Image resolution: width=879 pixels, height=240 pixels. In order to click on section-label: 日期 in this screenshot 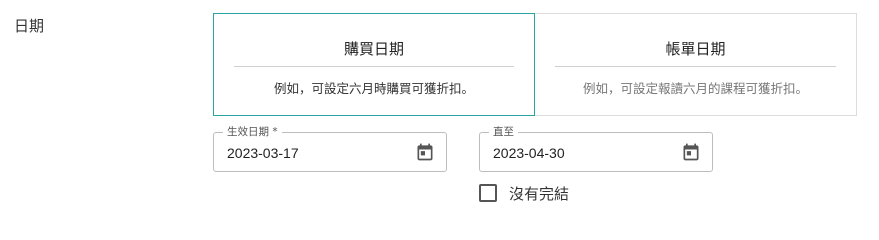, I will do `click(29, 26)`.